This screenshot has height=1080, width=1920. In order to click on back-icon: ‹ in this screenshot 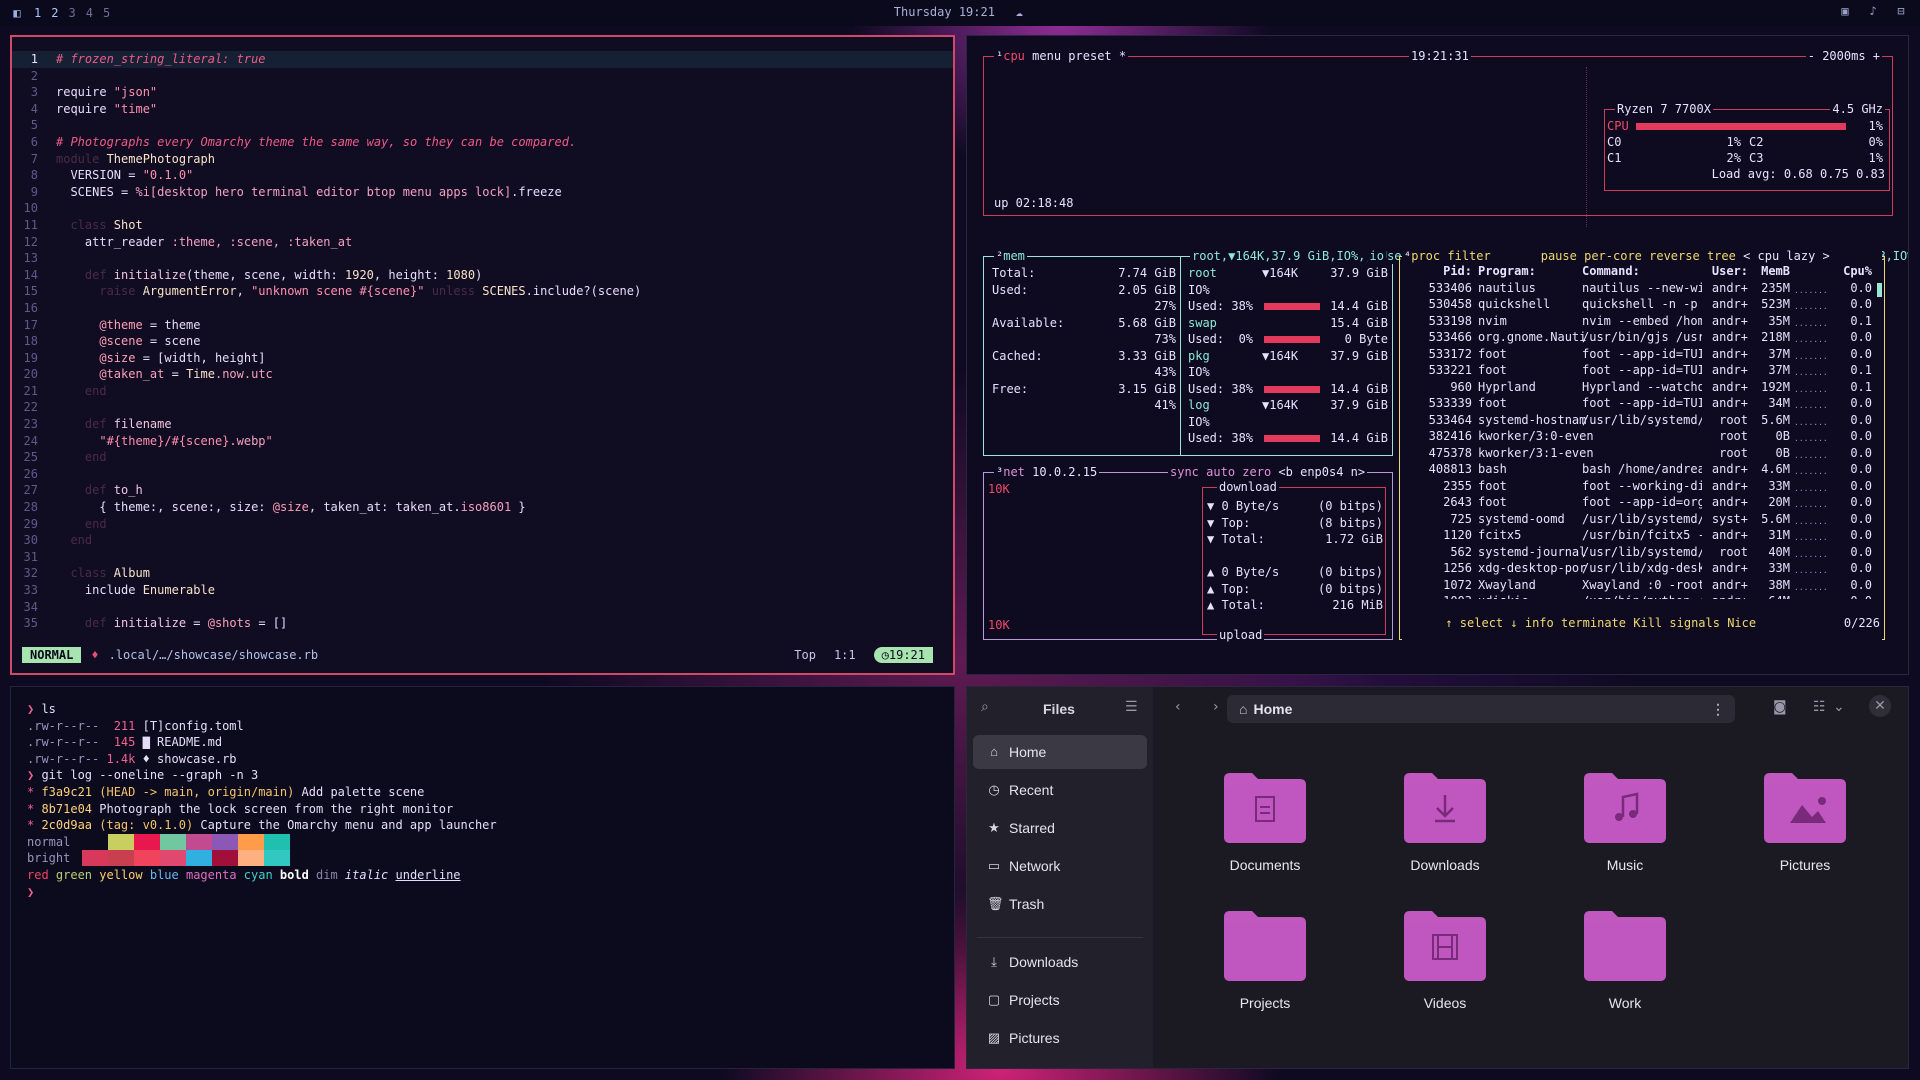, I will do `click(1178, 707)`.